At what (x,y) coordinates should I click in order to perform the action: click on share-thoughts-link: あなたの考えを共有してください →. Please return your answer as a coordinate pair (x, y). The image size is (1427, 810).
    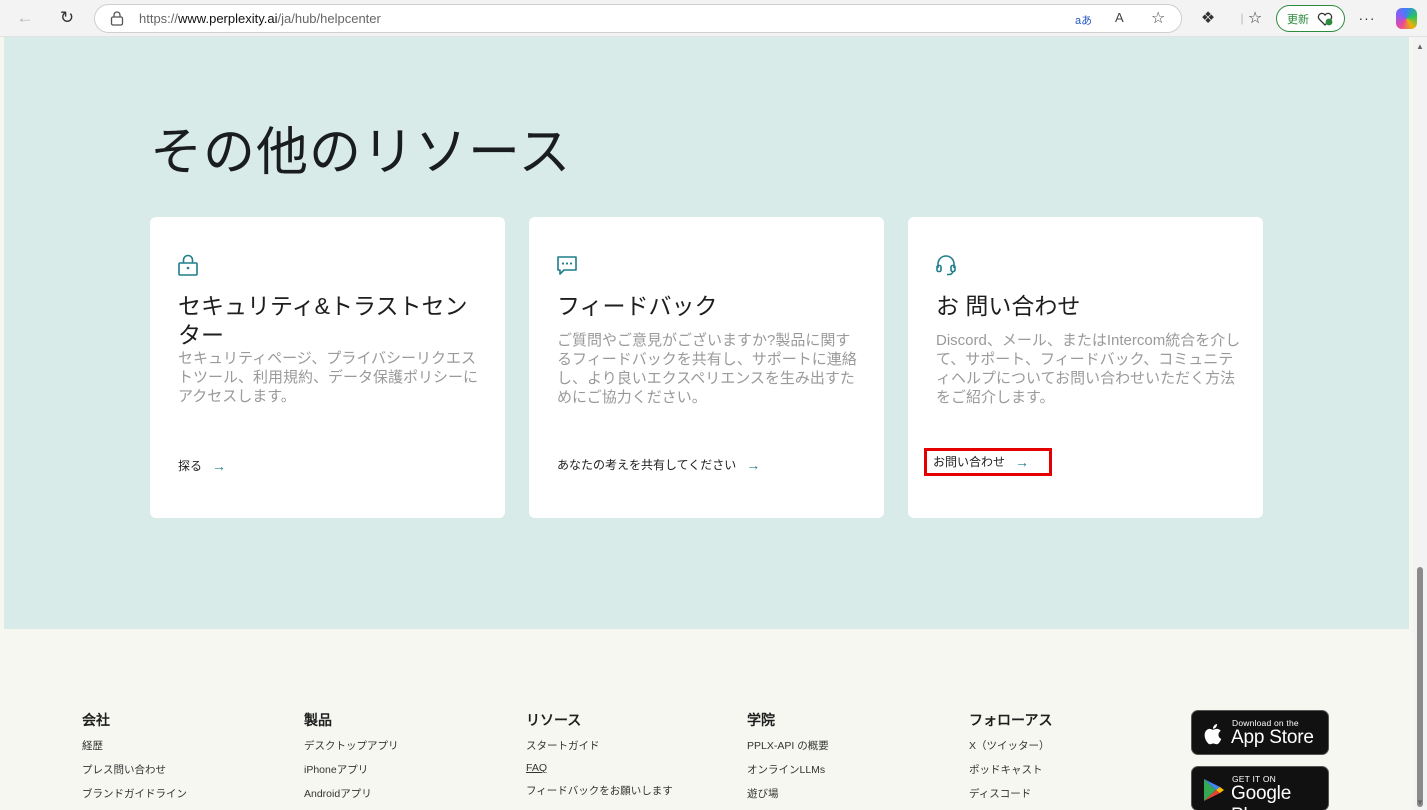
    Looking at the image, I should click on (658, 464).